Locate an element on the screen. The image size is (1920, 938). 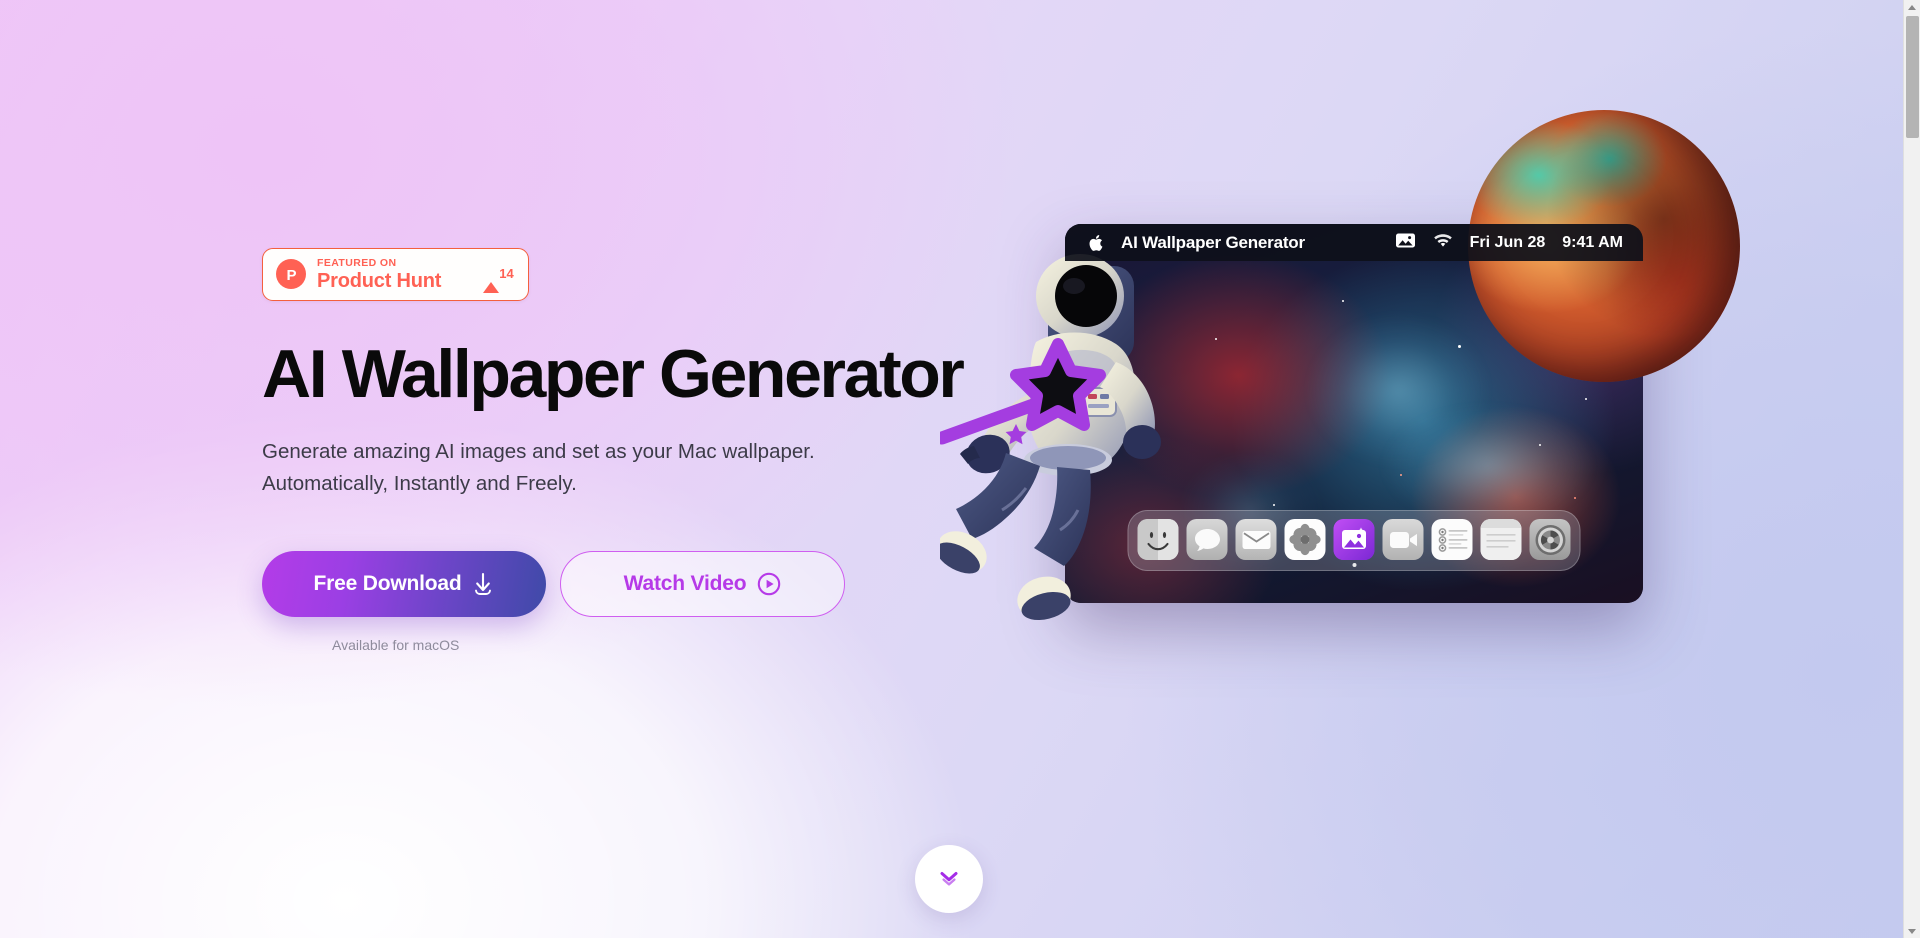
chevron-double-down-icon is located at coordinates (949, 879).